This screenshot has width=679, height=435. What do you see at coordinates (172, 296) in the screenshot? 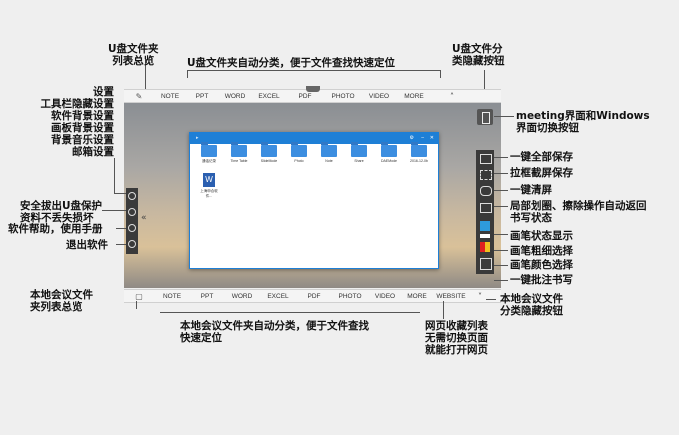
I see `bottom-tab-note: NOTE` at bounding box center [172, 296].